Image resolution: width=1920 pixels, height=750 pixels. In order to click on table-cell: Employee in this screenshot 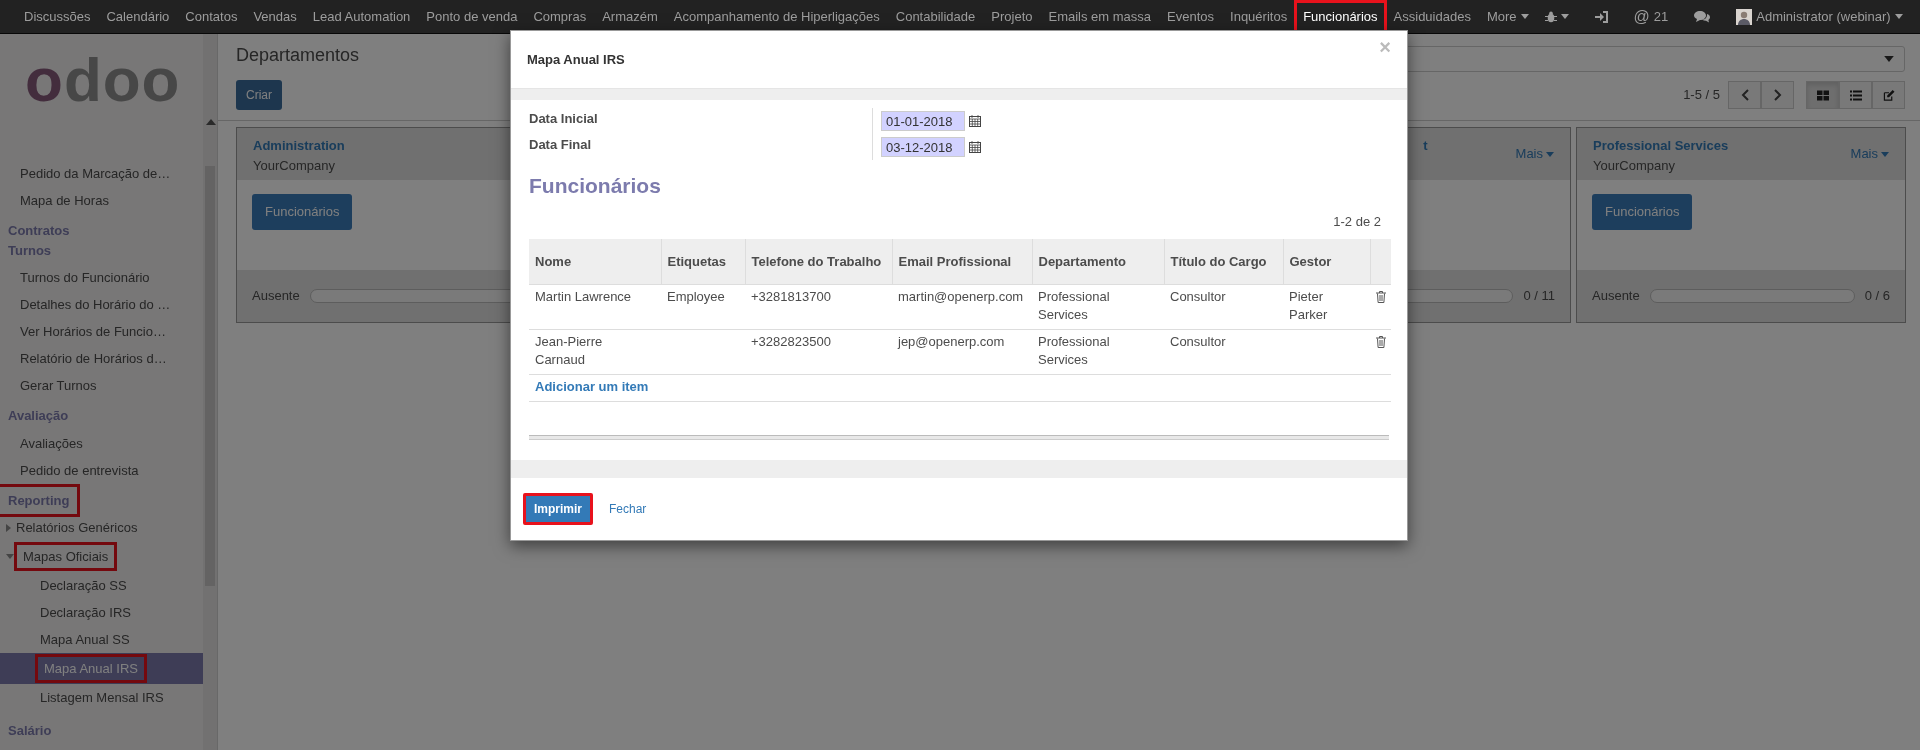, I will do `click(696, 296)`.